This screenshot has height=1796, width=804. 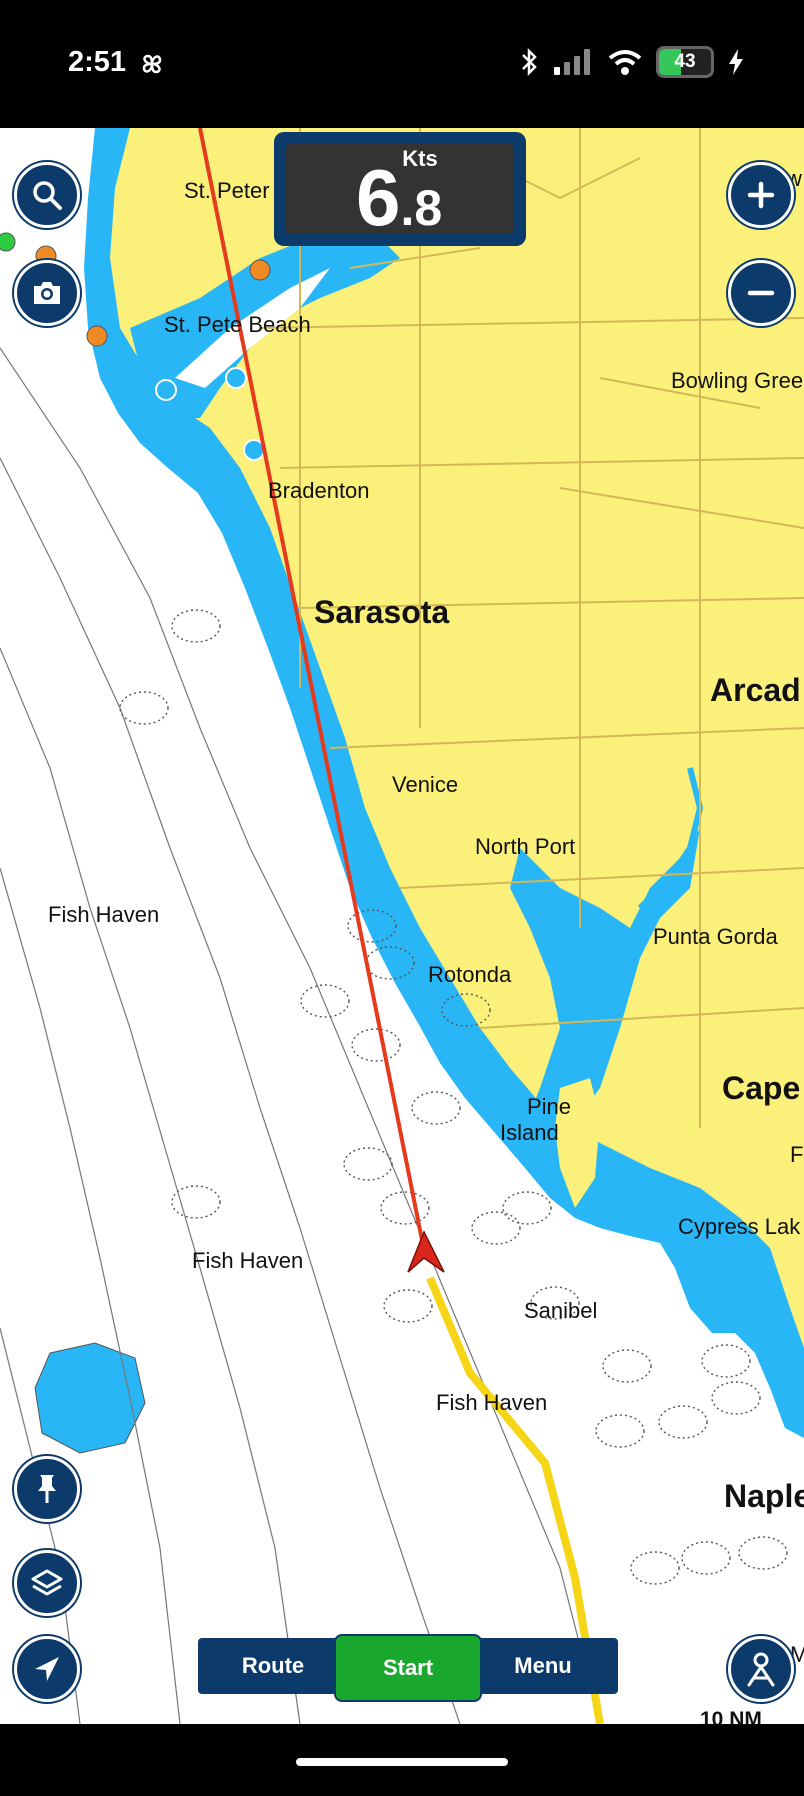 I want to click on status-bar: 2:51 43, so click(x=402, y=64).